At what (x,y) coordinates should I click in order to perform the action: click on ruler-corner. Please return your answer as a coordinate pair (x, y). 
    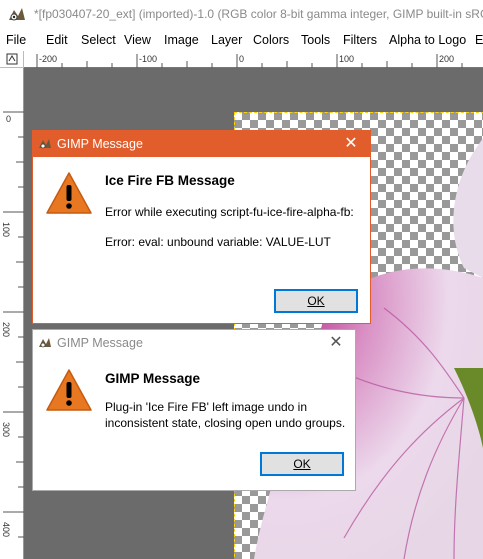
    Looking at the image, I should click on (12, 59).